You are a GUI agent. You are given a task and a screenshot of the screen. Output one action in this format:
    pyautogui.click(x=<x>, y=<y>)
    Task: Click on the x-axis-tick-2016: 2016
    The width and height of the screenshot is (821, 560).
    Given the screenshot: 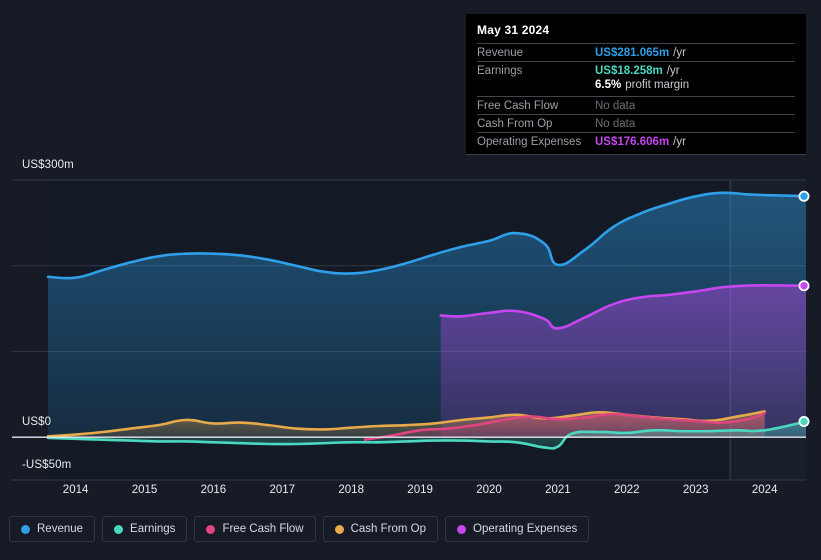 What is the action you would take?
    pyautogui.click(x=213, y=490)
    